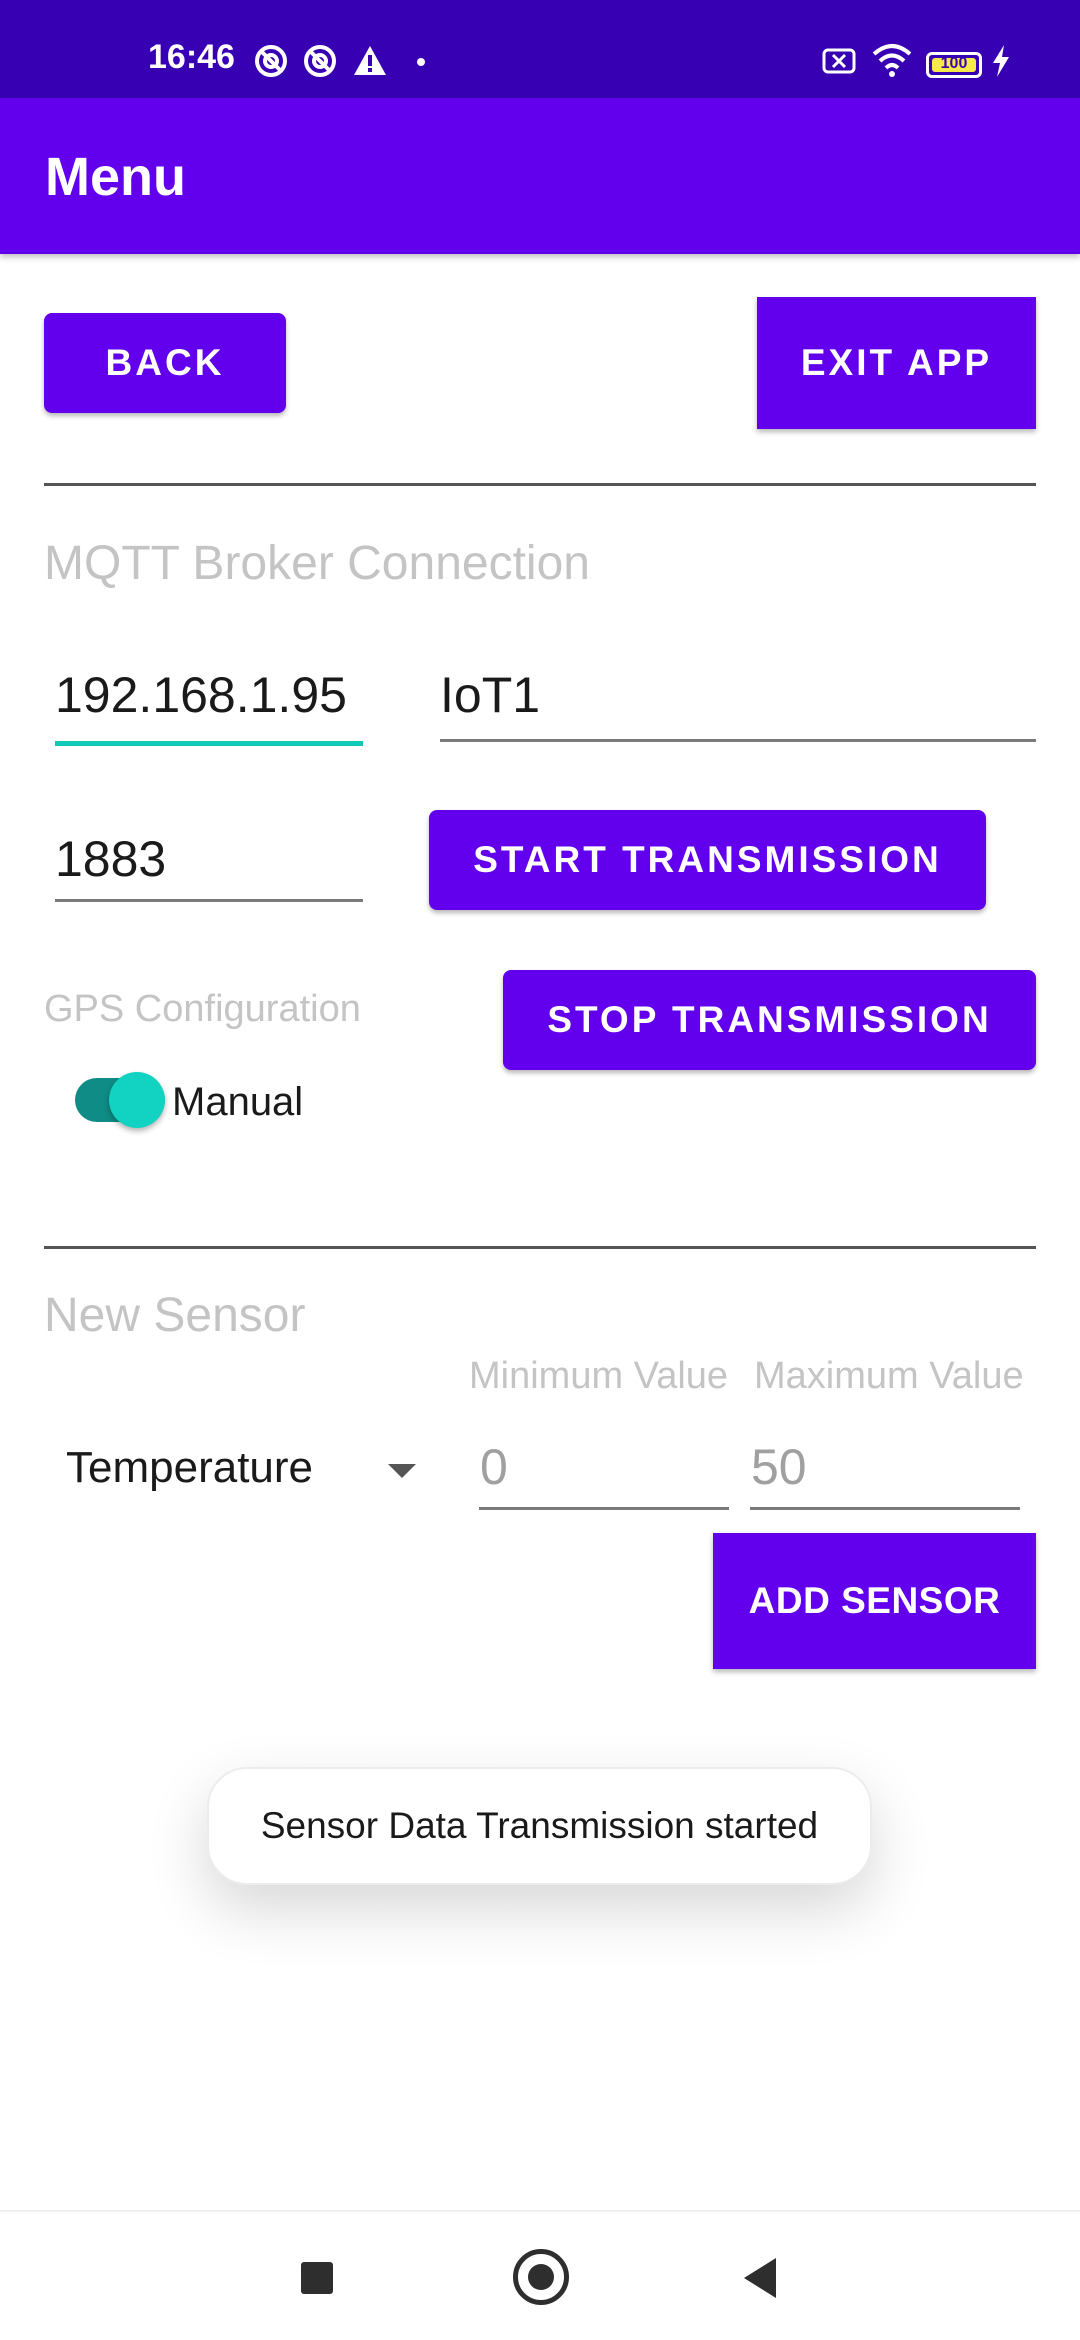  What do you see at coordinates (738, 701) in the screenshot?
I see `client-id-input: IoT1` at bounding box center [738, 701].